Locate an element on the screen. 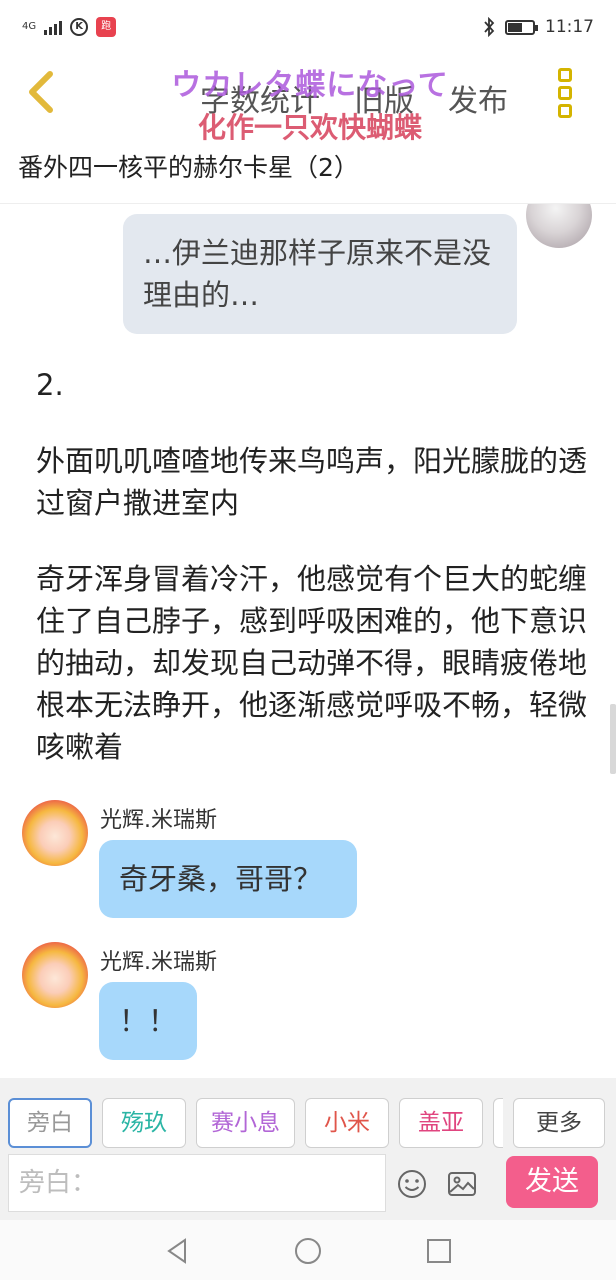 The height and width of the screenshot is (1280, 616). home-circle-icon is located at coordinates (308, 1251).